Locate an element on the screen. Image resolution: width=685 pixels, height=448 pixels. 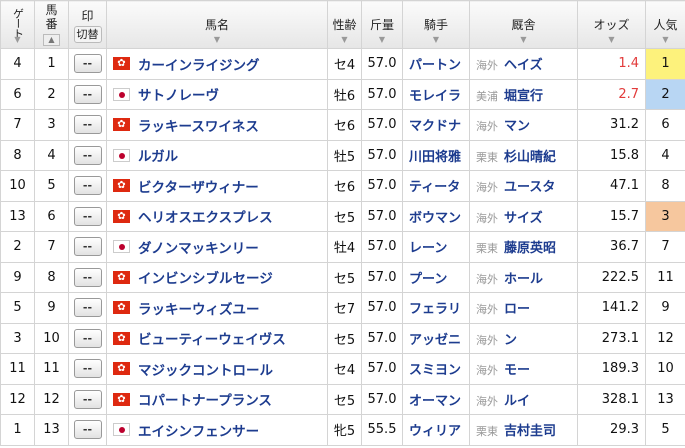
sexage-cell: 牝5 is located at coordinates (344, 430).